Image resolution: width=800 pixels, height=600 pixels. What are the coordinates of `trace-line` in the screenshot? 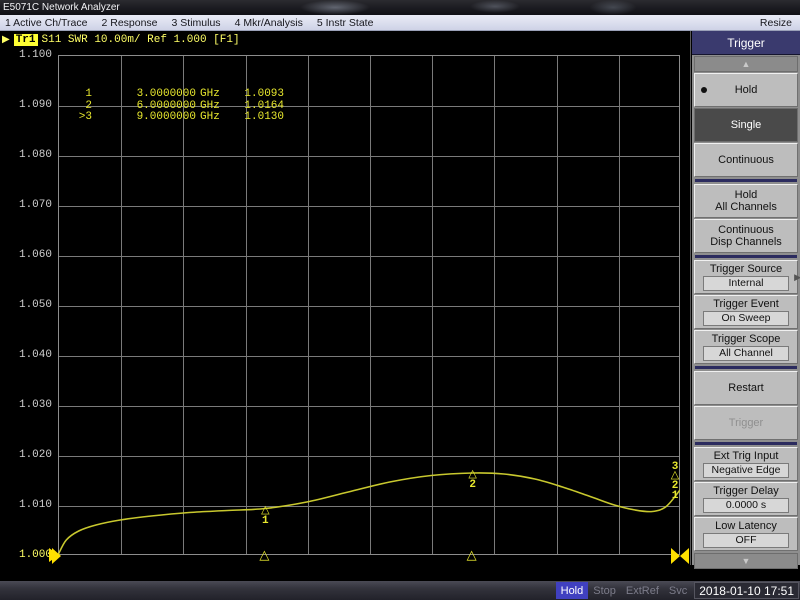 It's located at (369, 514).